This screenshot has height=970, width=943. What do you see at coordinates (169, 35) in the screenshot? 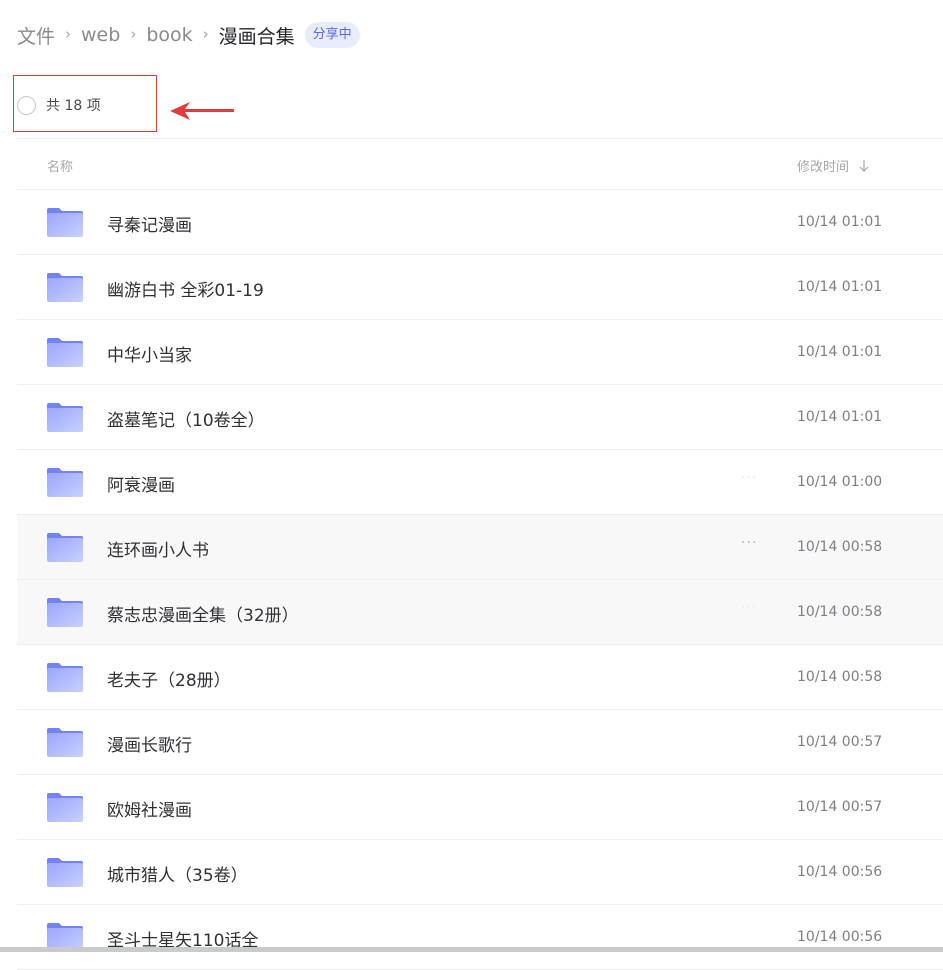
I see `breadcrumb-item-book: book` at bounding box center [169, 35].